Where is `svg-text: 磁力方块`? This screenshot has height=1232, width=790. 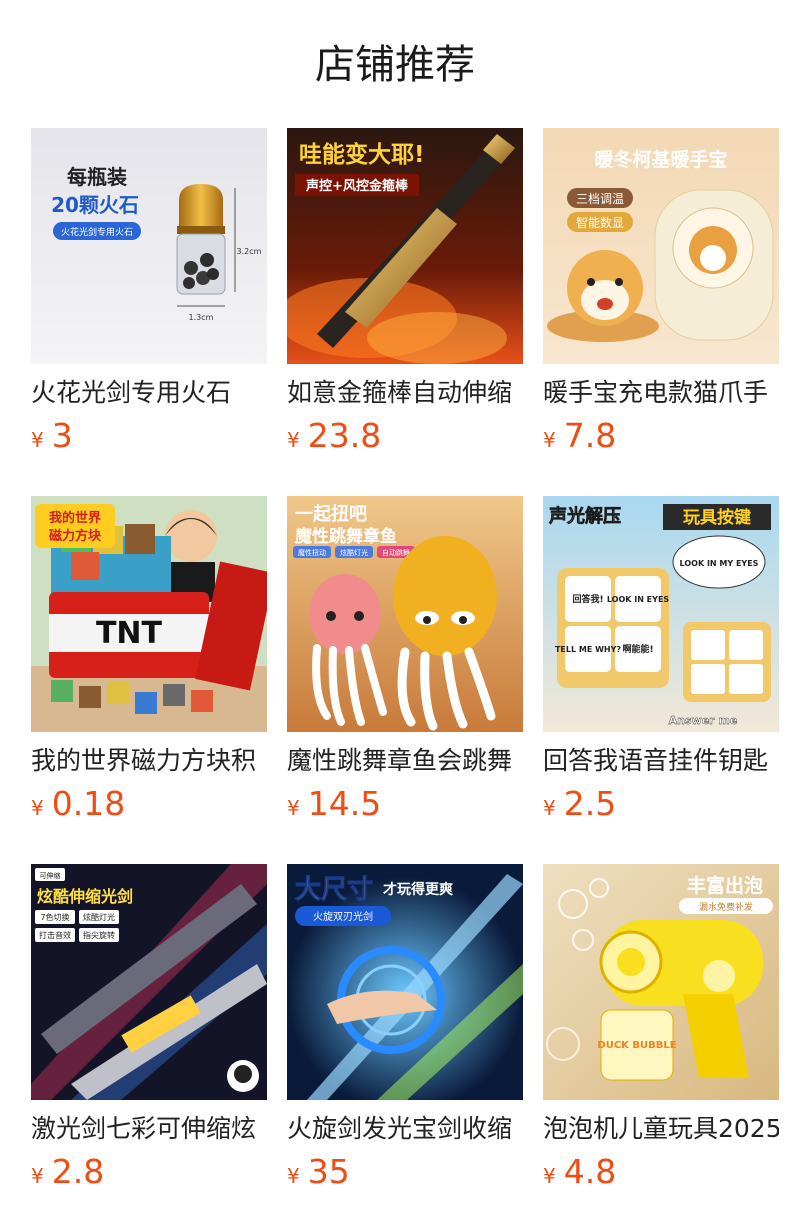
svg-text: 磁力方块 is located at coordinates (75, 536).